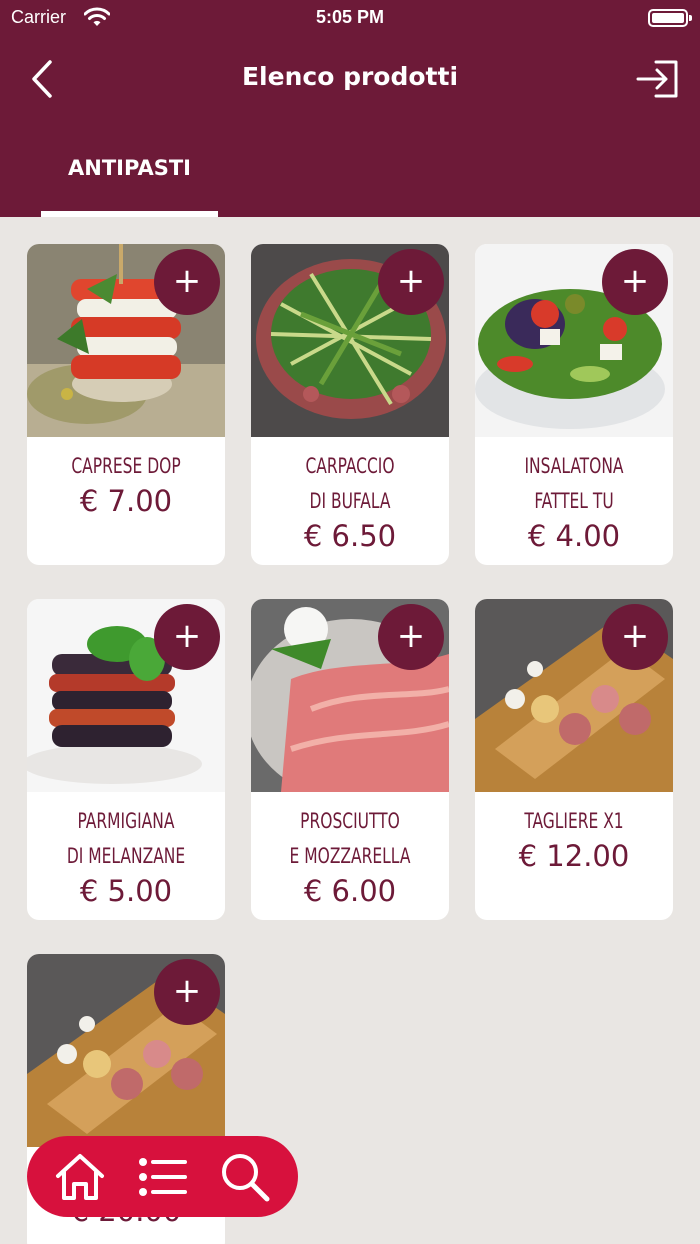  What do you see at coordinates (574, 856) in the screenshot?
I see `product-price: € 12.00` at bounding box center [574, 856].